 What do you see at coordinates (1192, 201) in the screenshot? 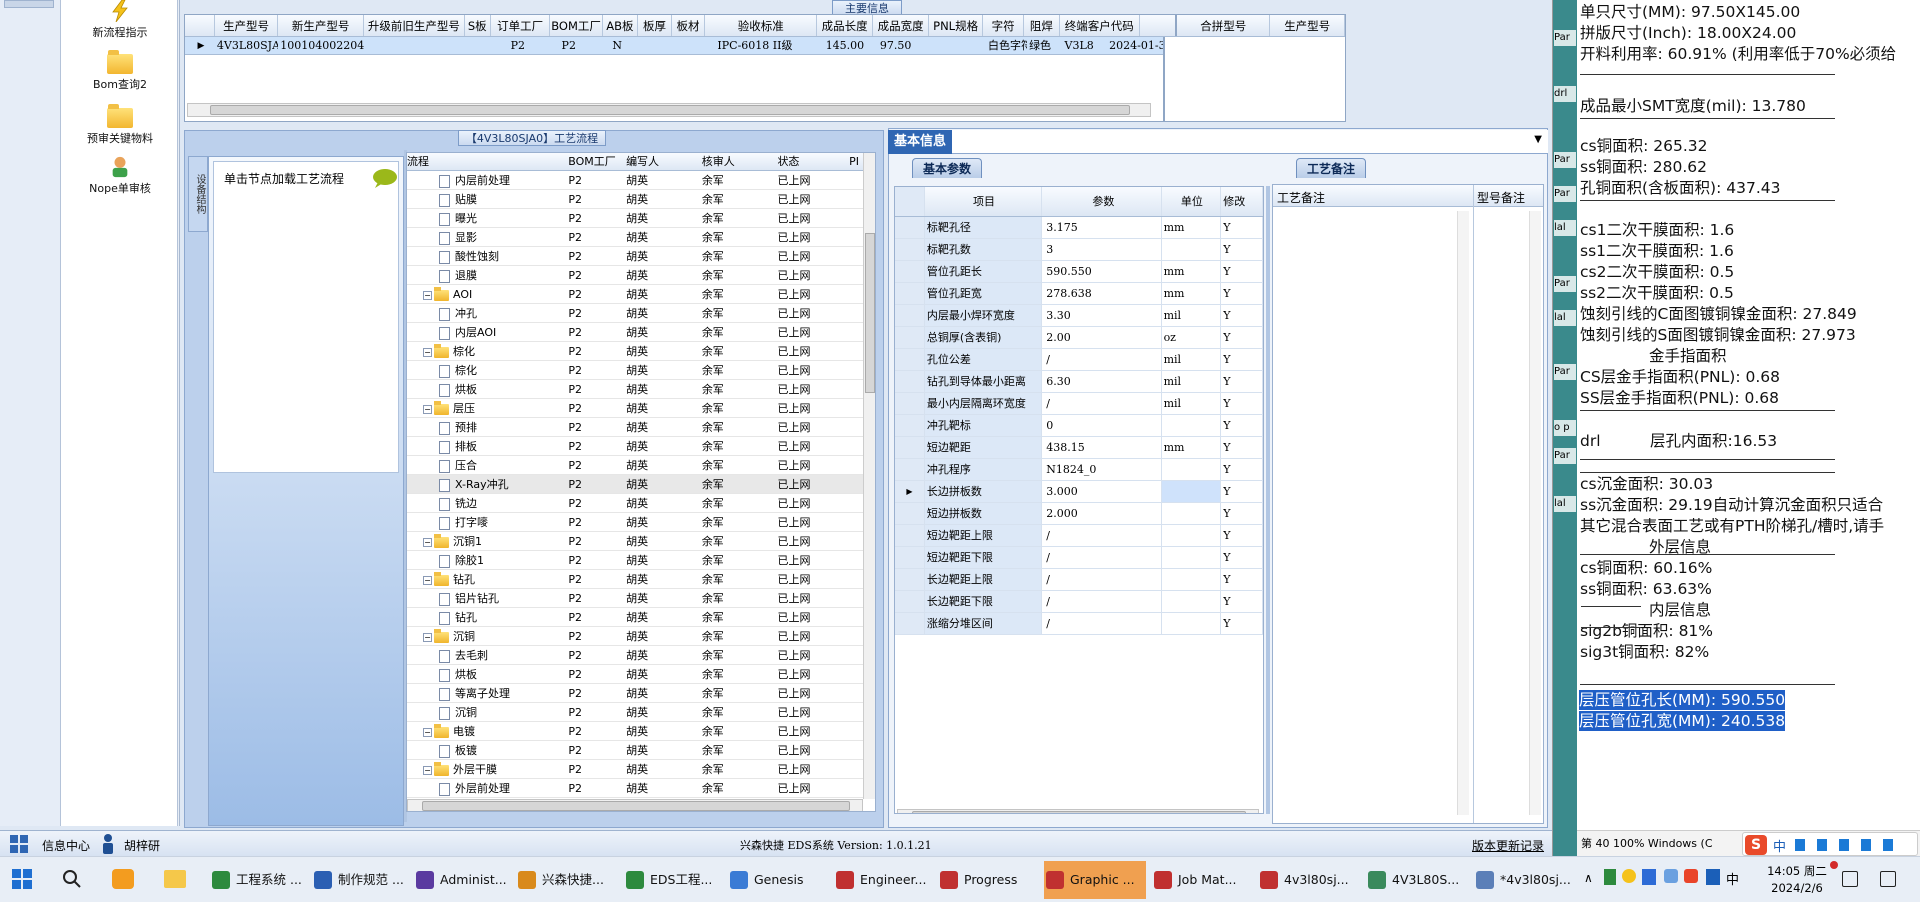
I see `col-header: 单位` at bounding box center [1192, 201].